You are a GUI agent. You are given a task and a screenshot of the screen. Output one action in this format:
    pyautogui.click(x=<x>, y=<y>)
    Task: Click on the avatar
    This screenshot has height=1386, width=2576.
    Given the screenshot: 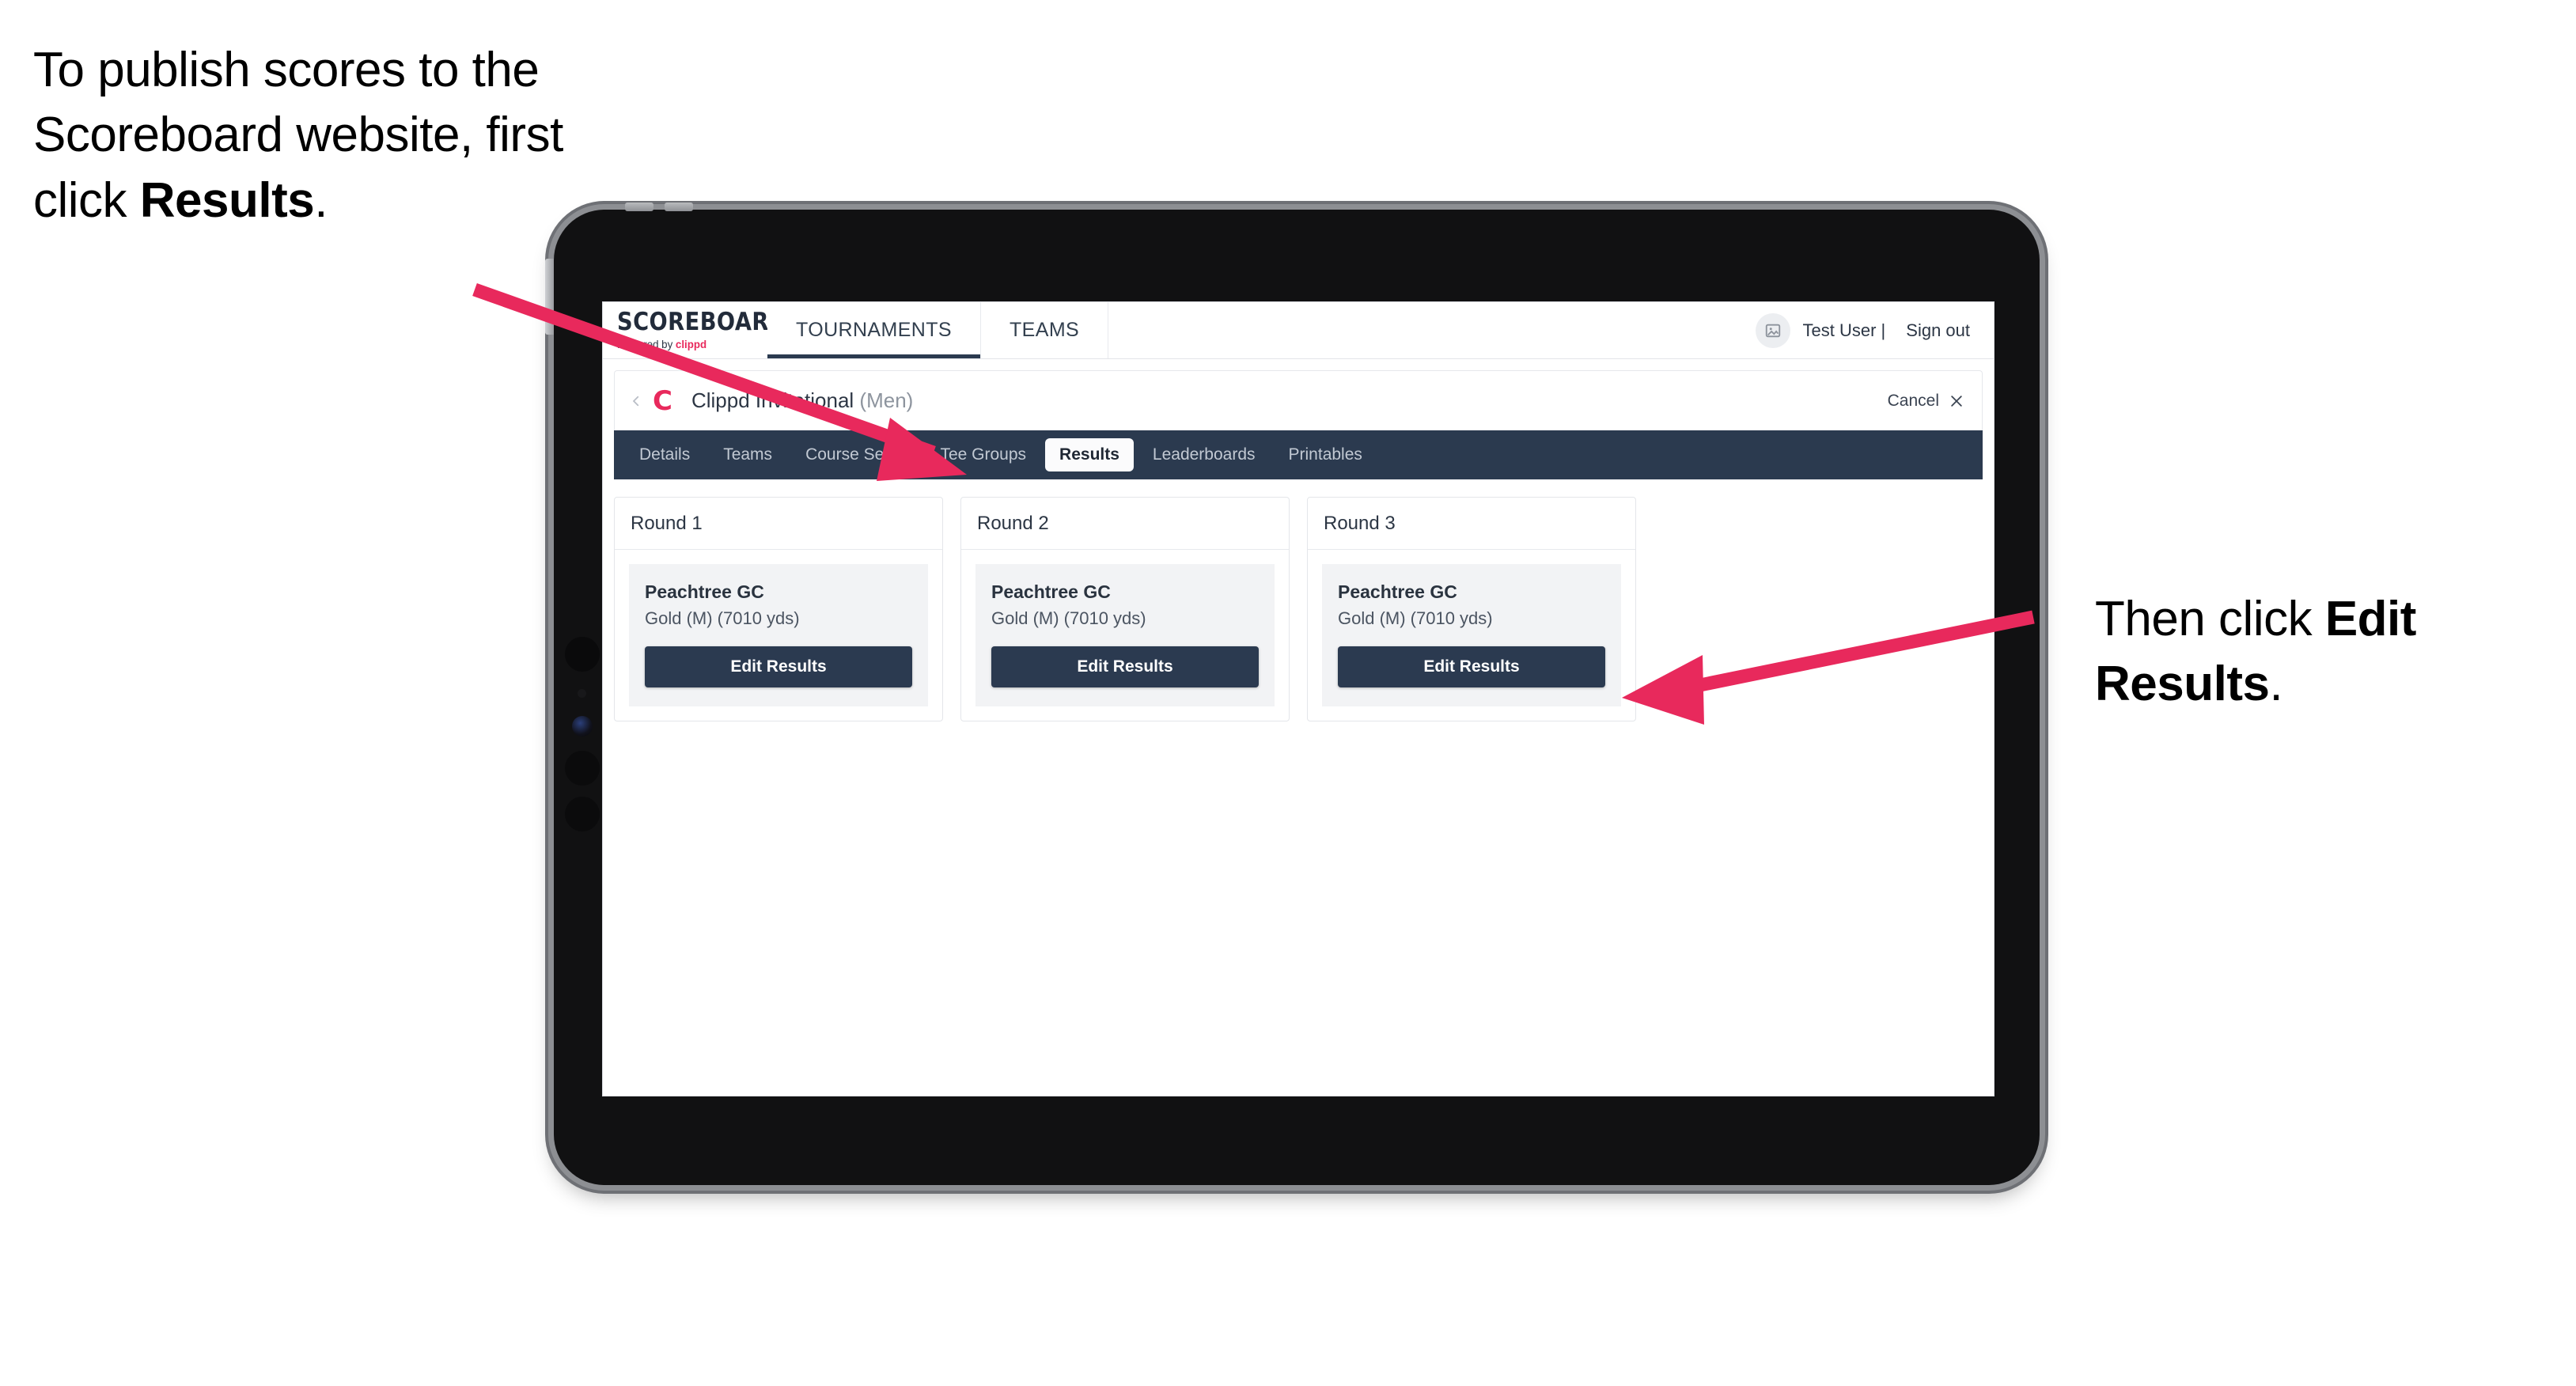 What is the action you would take?
    pyautogui.click(x=1772, y=330)
    